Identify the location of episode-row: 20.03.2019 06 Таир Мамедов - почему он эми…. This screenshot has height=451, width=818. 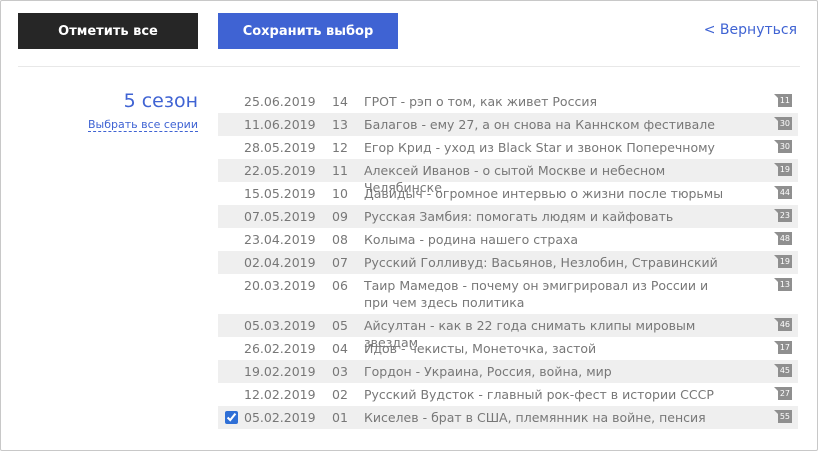
(508, 294).